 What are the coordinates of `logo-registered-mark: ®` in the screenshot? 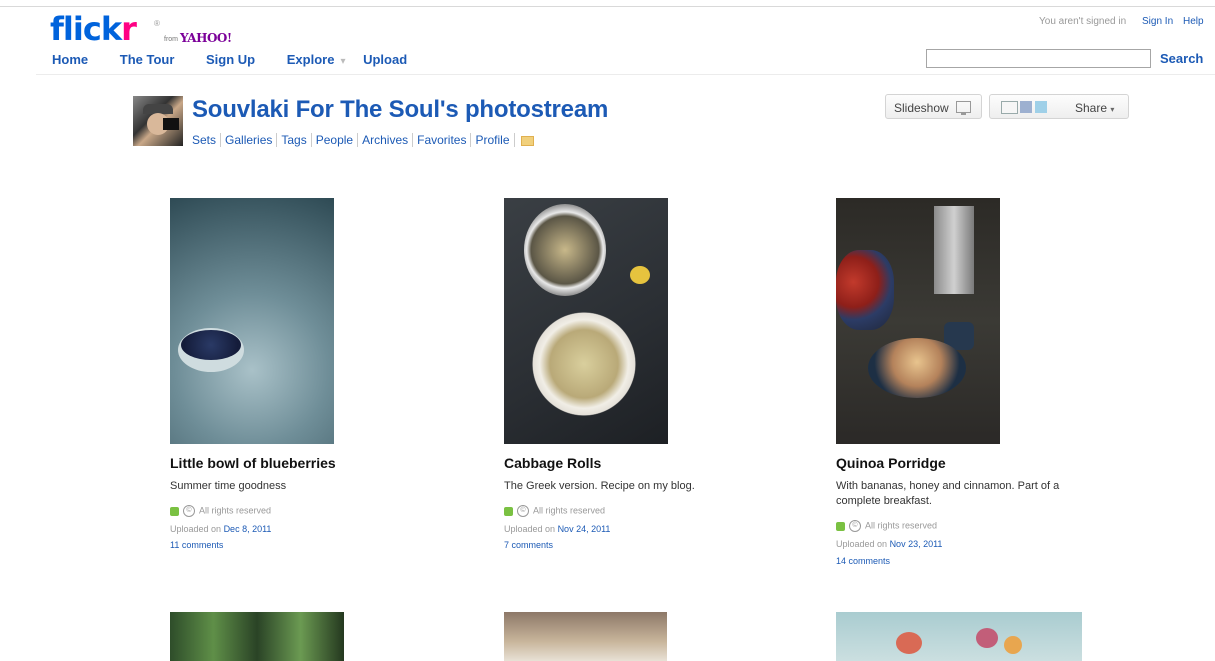 It's located at (157, 23).